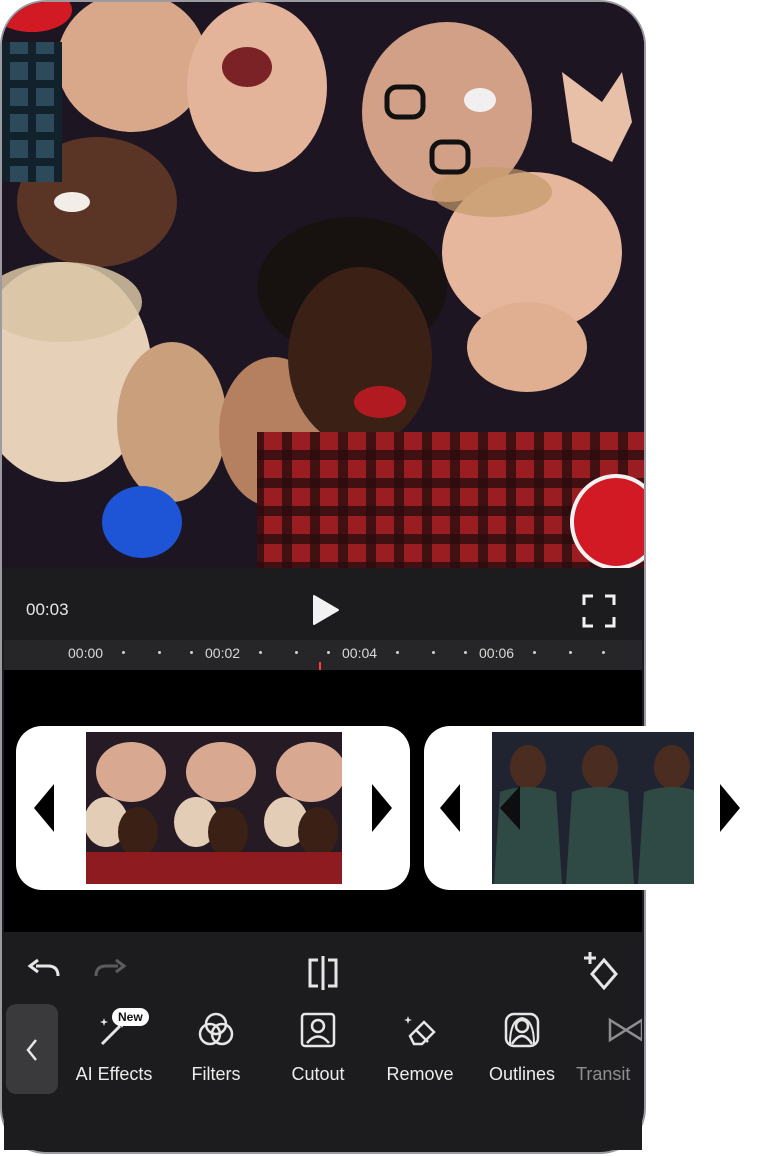  I want to click on clip-2-thumbnails, so click(593, 808).